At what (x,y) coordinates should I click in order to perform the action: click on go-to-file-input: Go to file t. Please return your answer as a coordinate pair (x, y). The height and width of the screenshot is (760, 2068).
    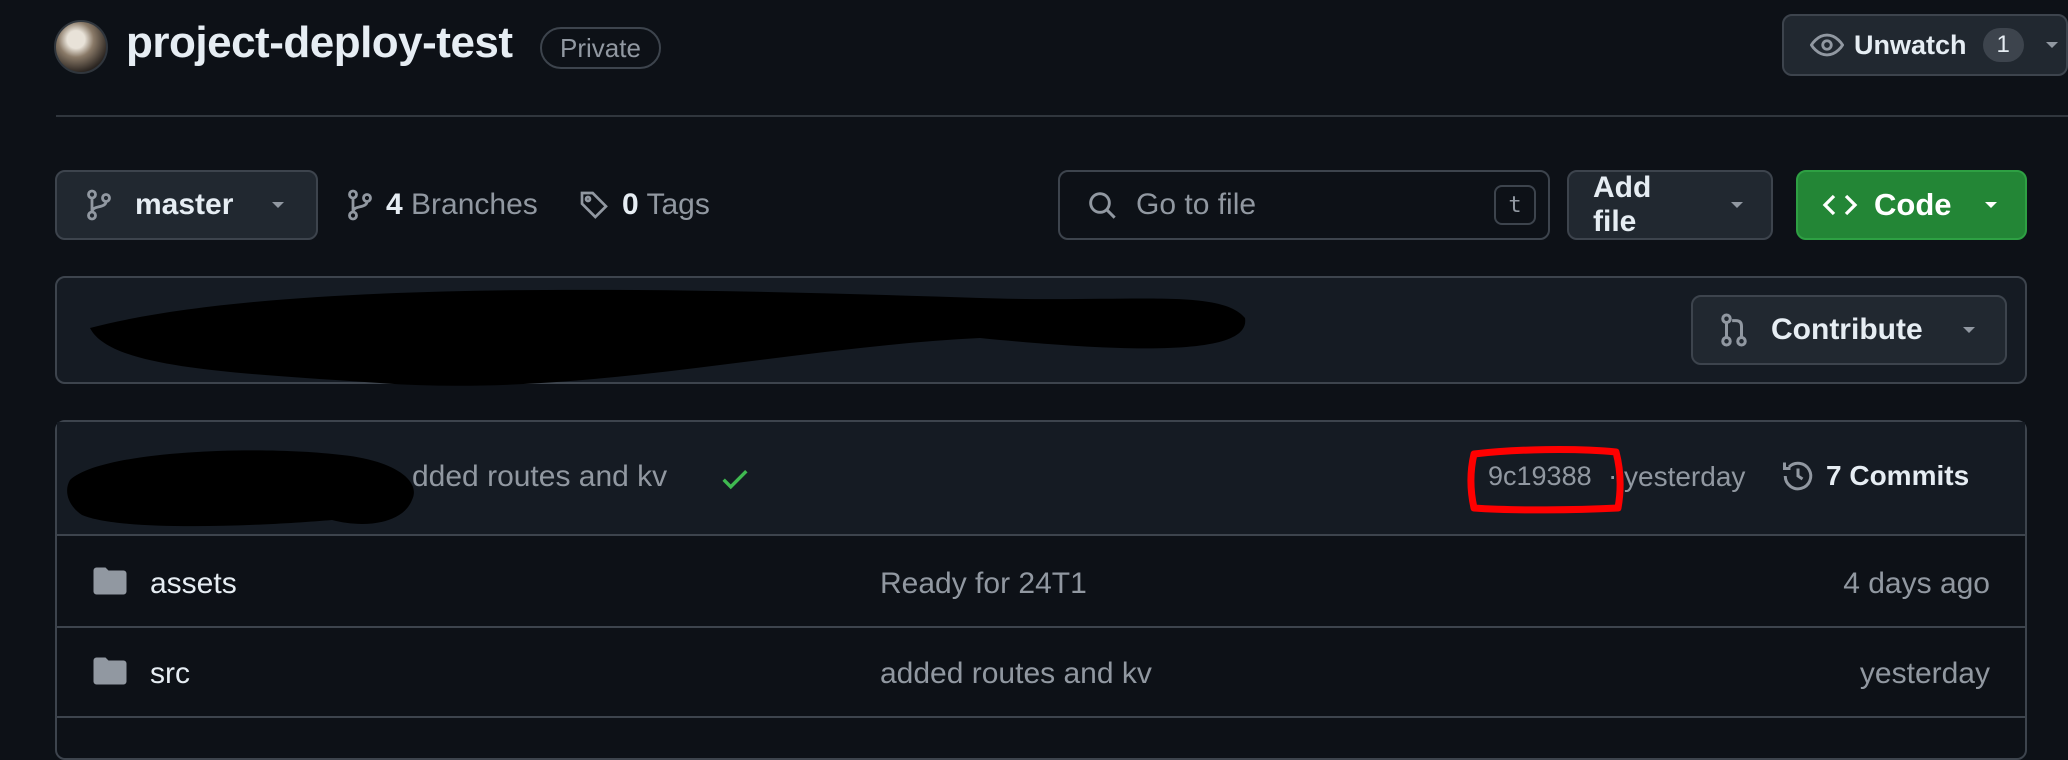
    Looking at the image, I should click on (1304, 205).